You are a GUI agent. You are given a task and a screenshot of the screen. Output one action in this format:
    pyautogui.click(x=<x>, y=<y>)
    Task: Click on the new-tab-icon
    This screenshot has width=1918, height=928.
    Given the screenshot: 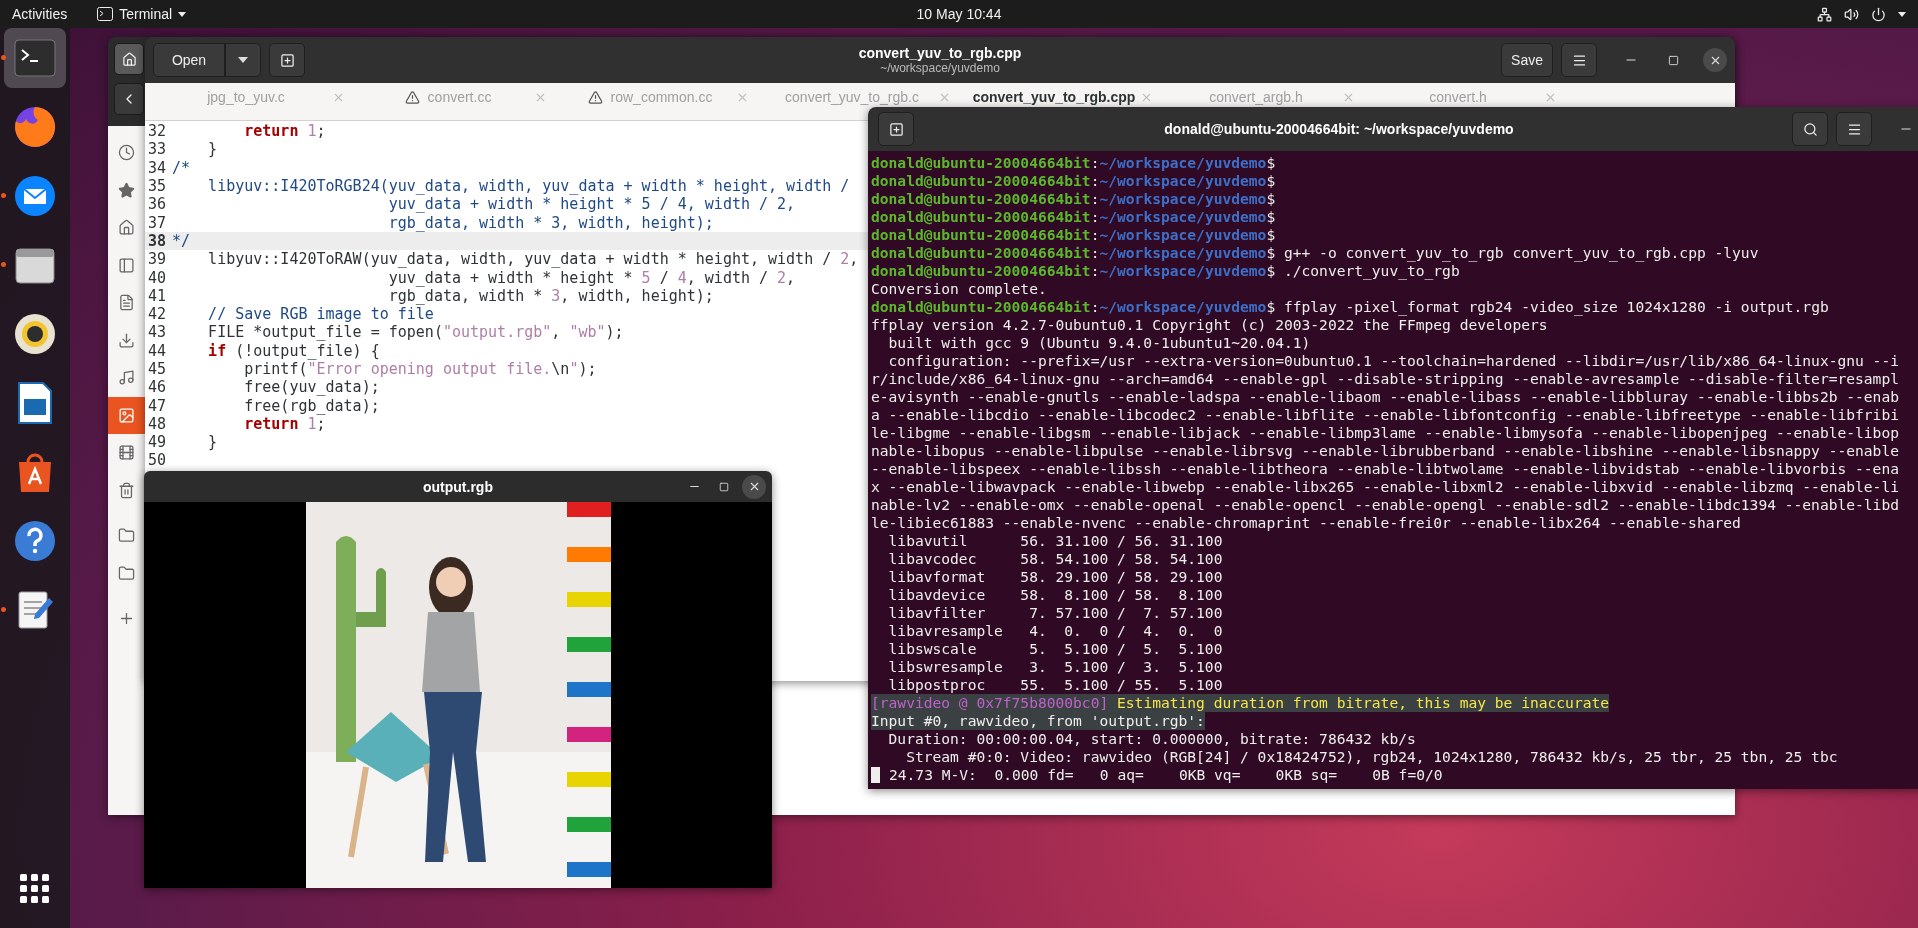 What is the action you would take?
    pyautogui.click(x=896, y=129)
    